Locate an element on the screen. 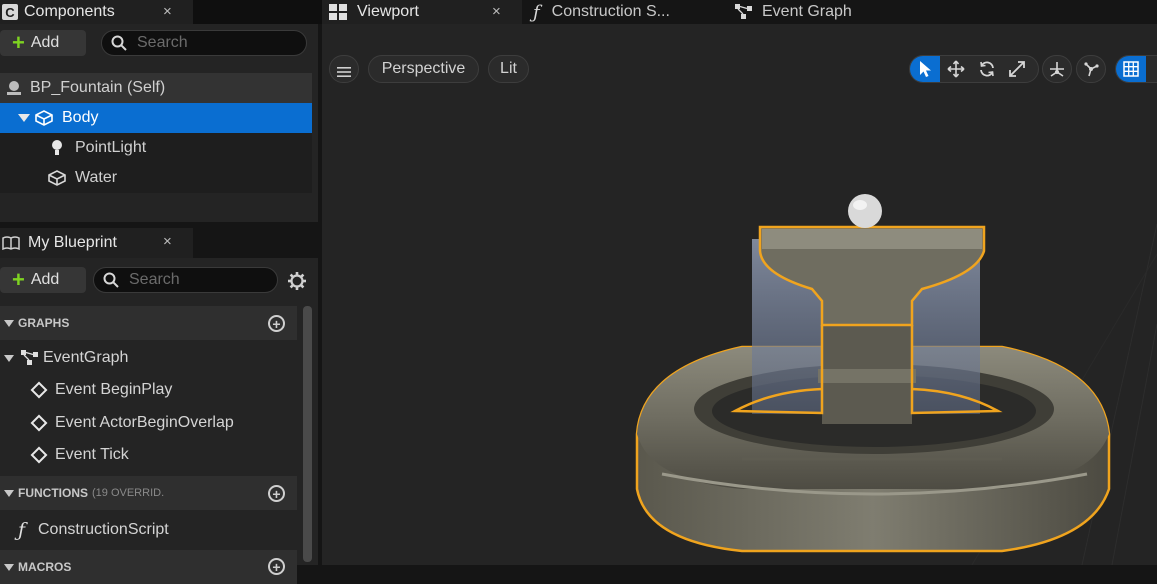 The image size is (1157, 584). event-label: Event BeginPlay is located at coordinates (114, 389).